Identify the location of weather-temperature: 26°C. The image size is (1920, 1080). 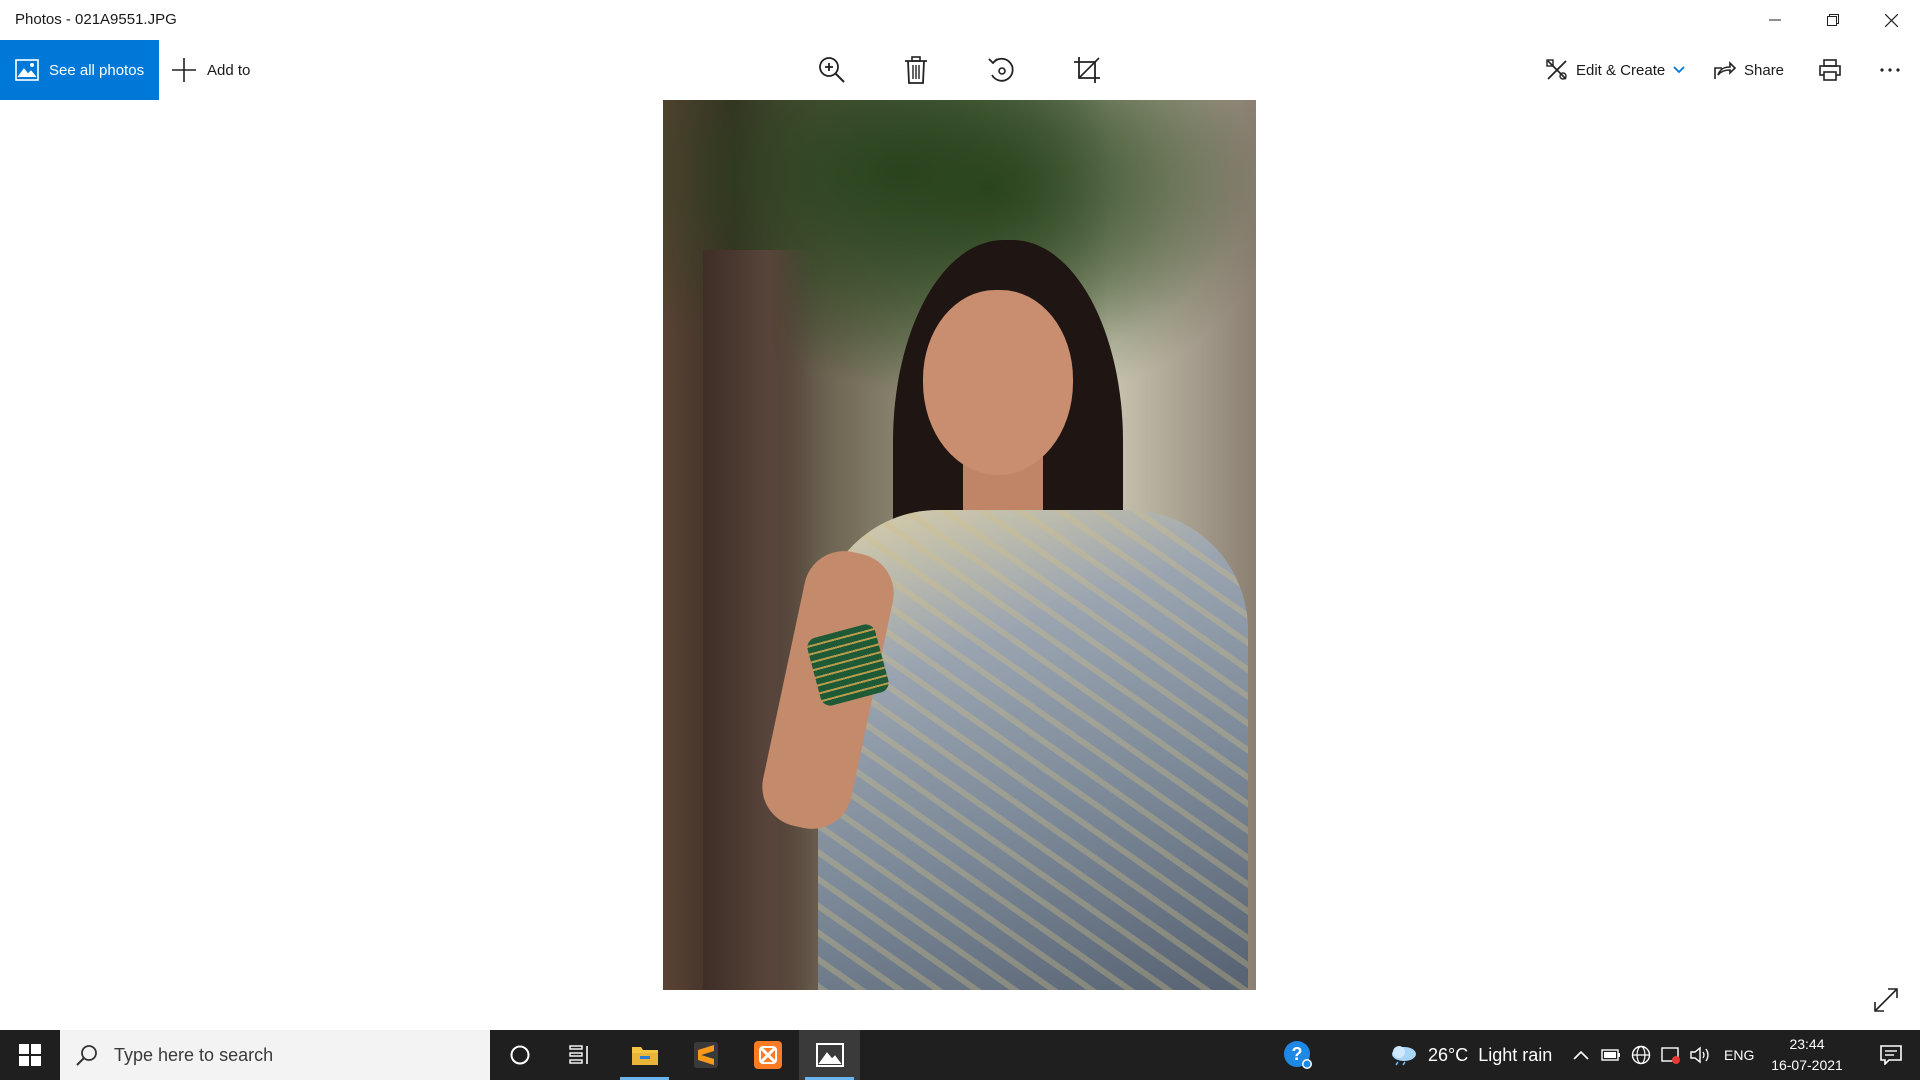
(1448, 1054).